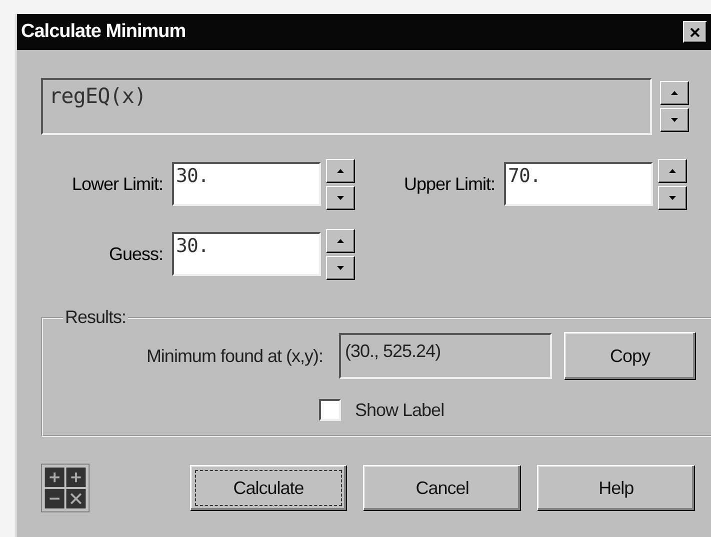 Image resolution: width=711 pixels, height=537 pixels. Describe the element at coordinates (65, 488) in the screenshot. I see `calculator-icon` at that location.